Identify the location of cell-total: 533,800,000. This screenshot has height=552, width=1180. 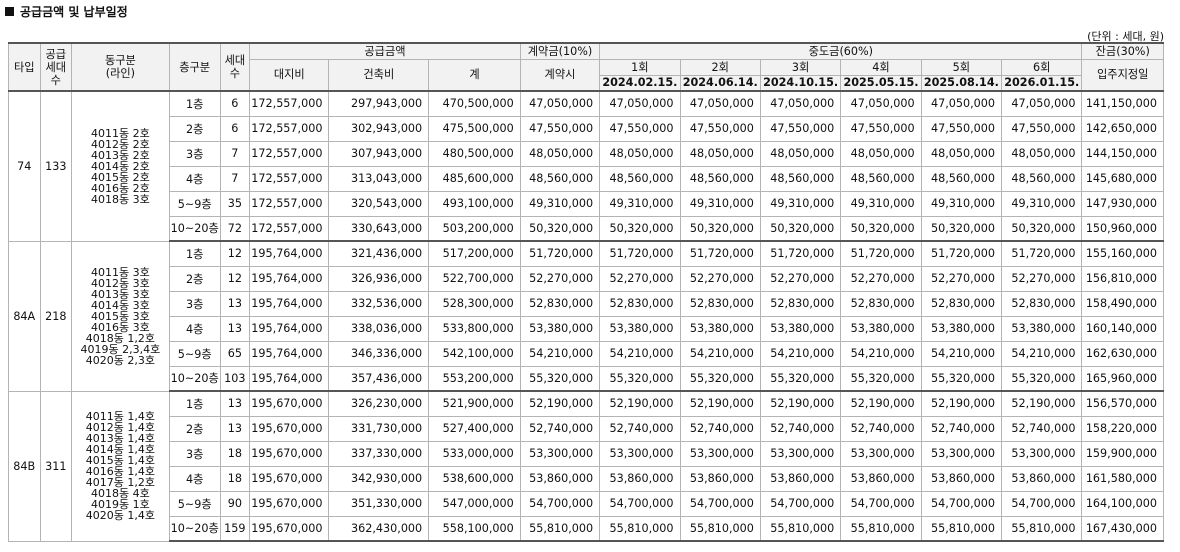
(474, 328).